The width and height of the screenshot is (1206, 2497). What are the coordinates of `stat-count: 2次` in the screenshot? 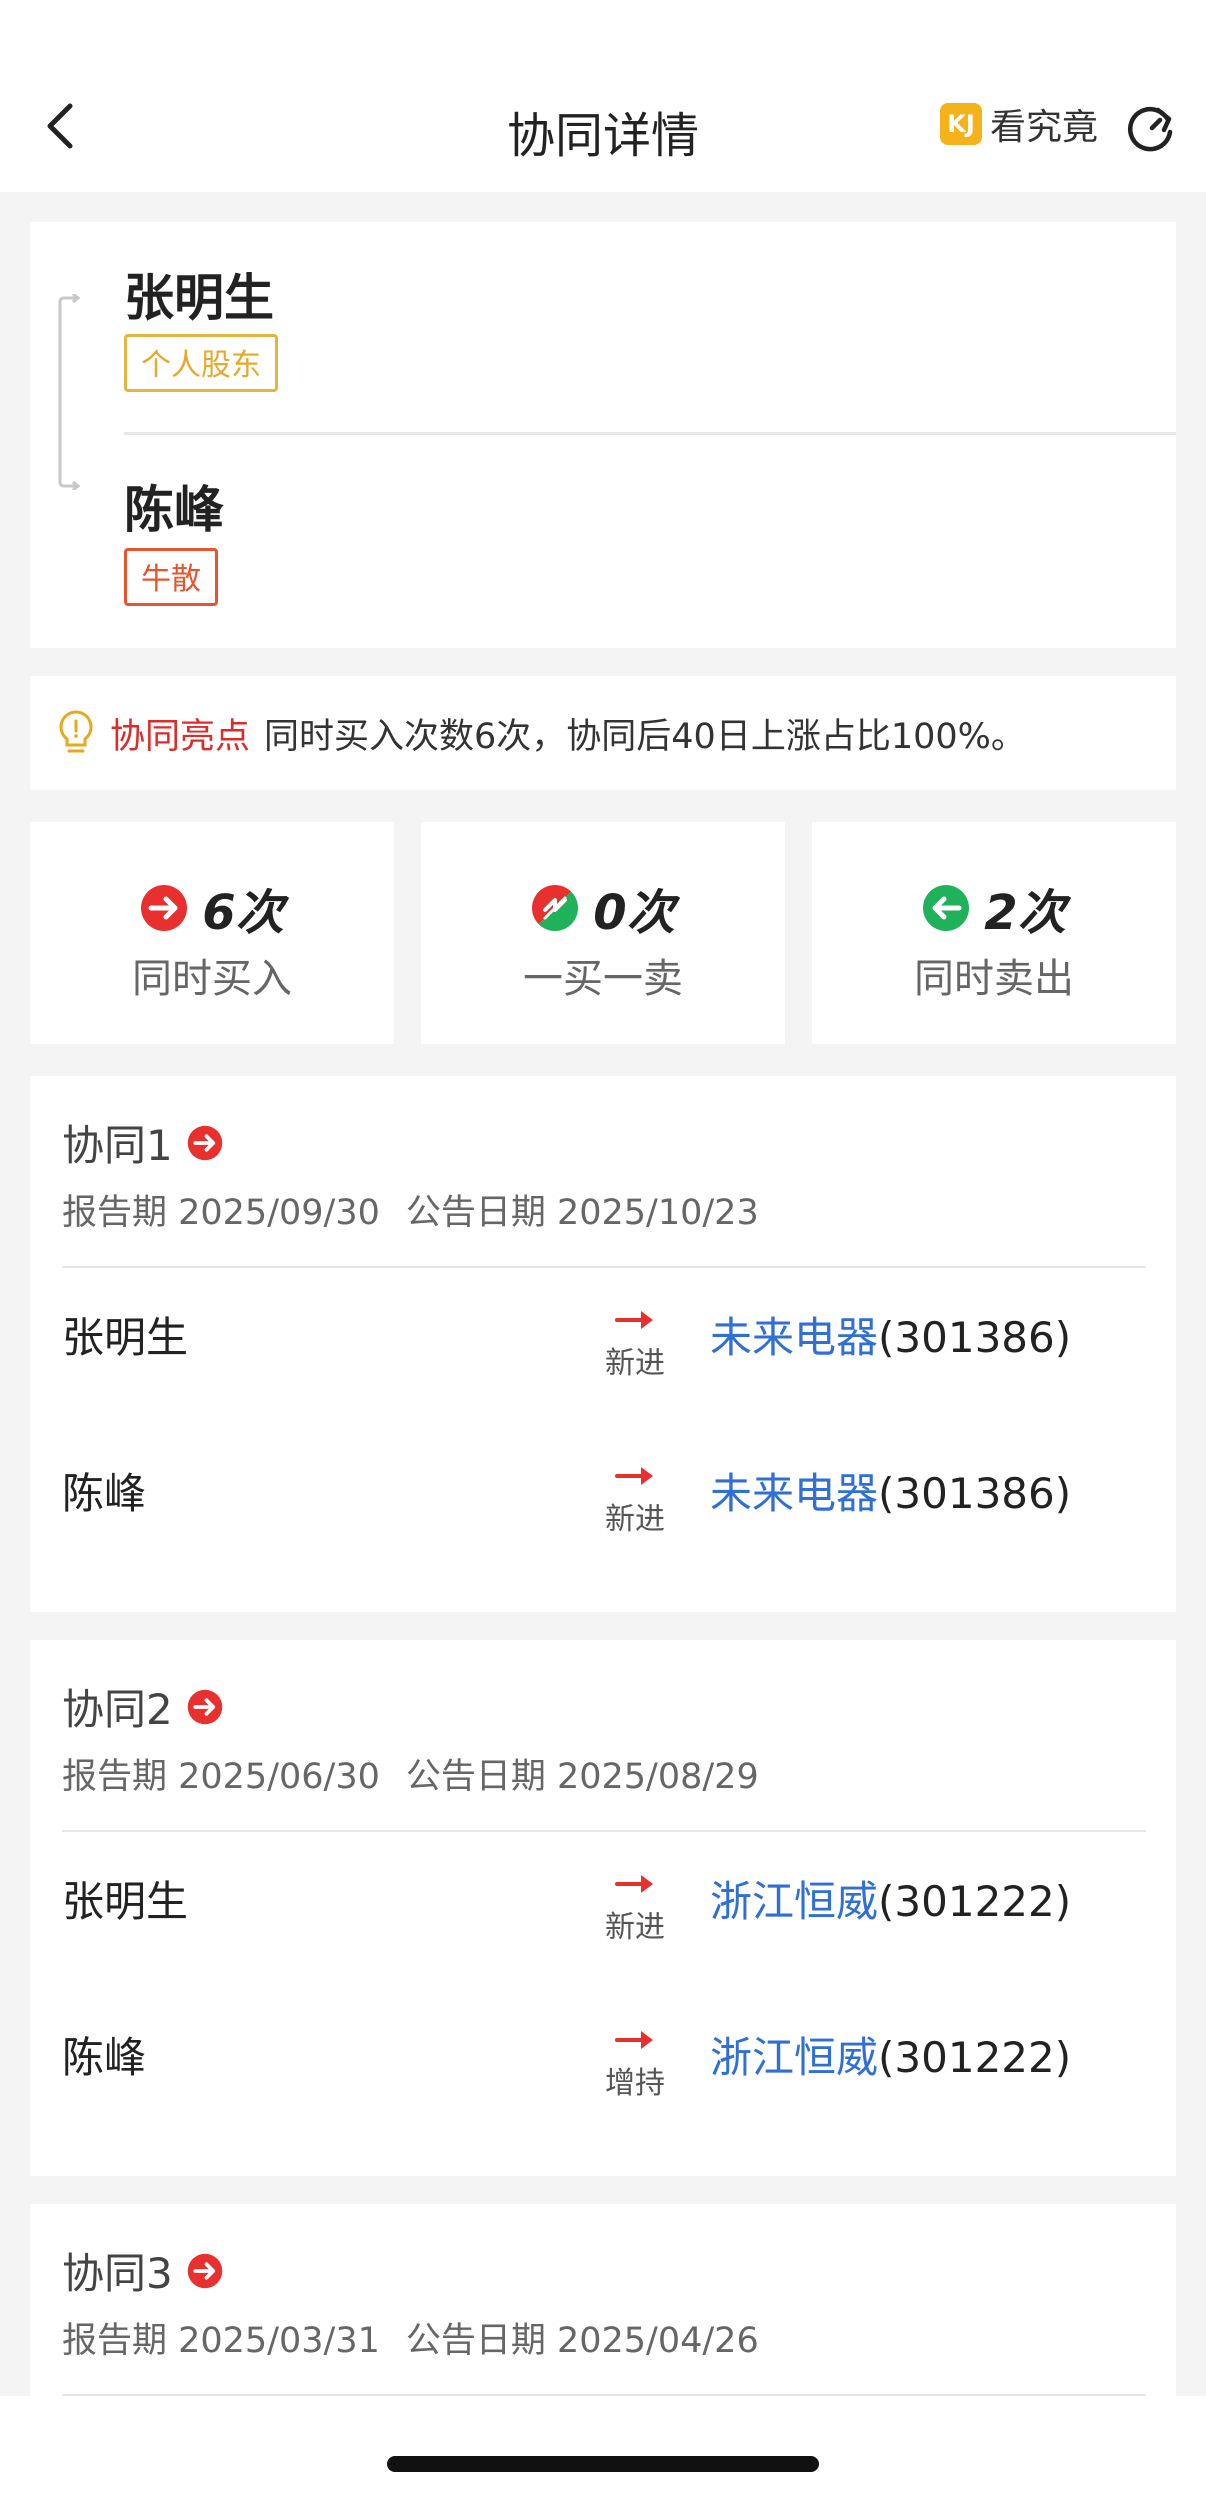 It's located at (1025, 913).